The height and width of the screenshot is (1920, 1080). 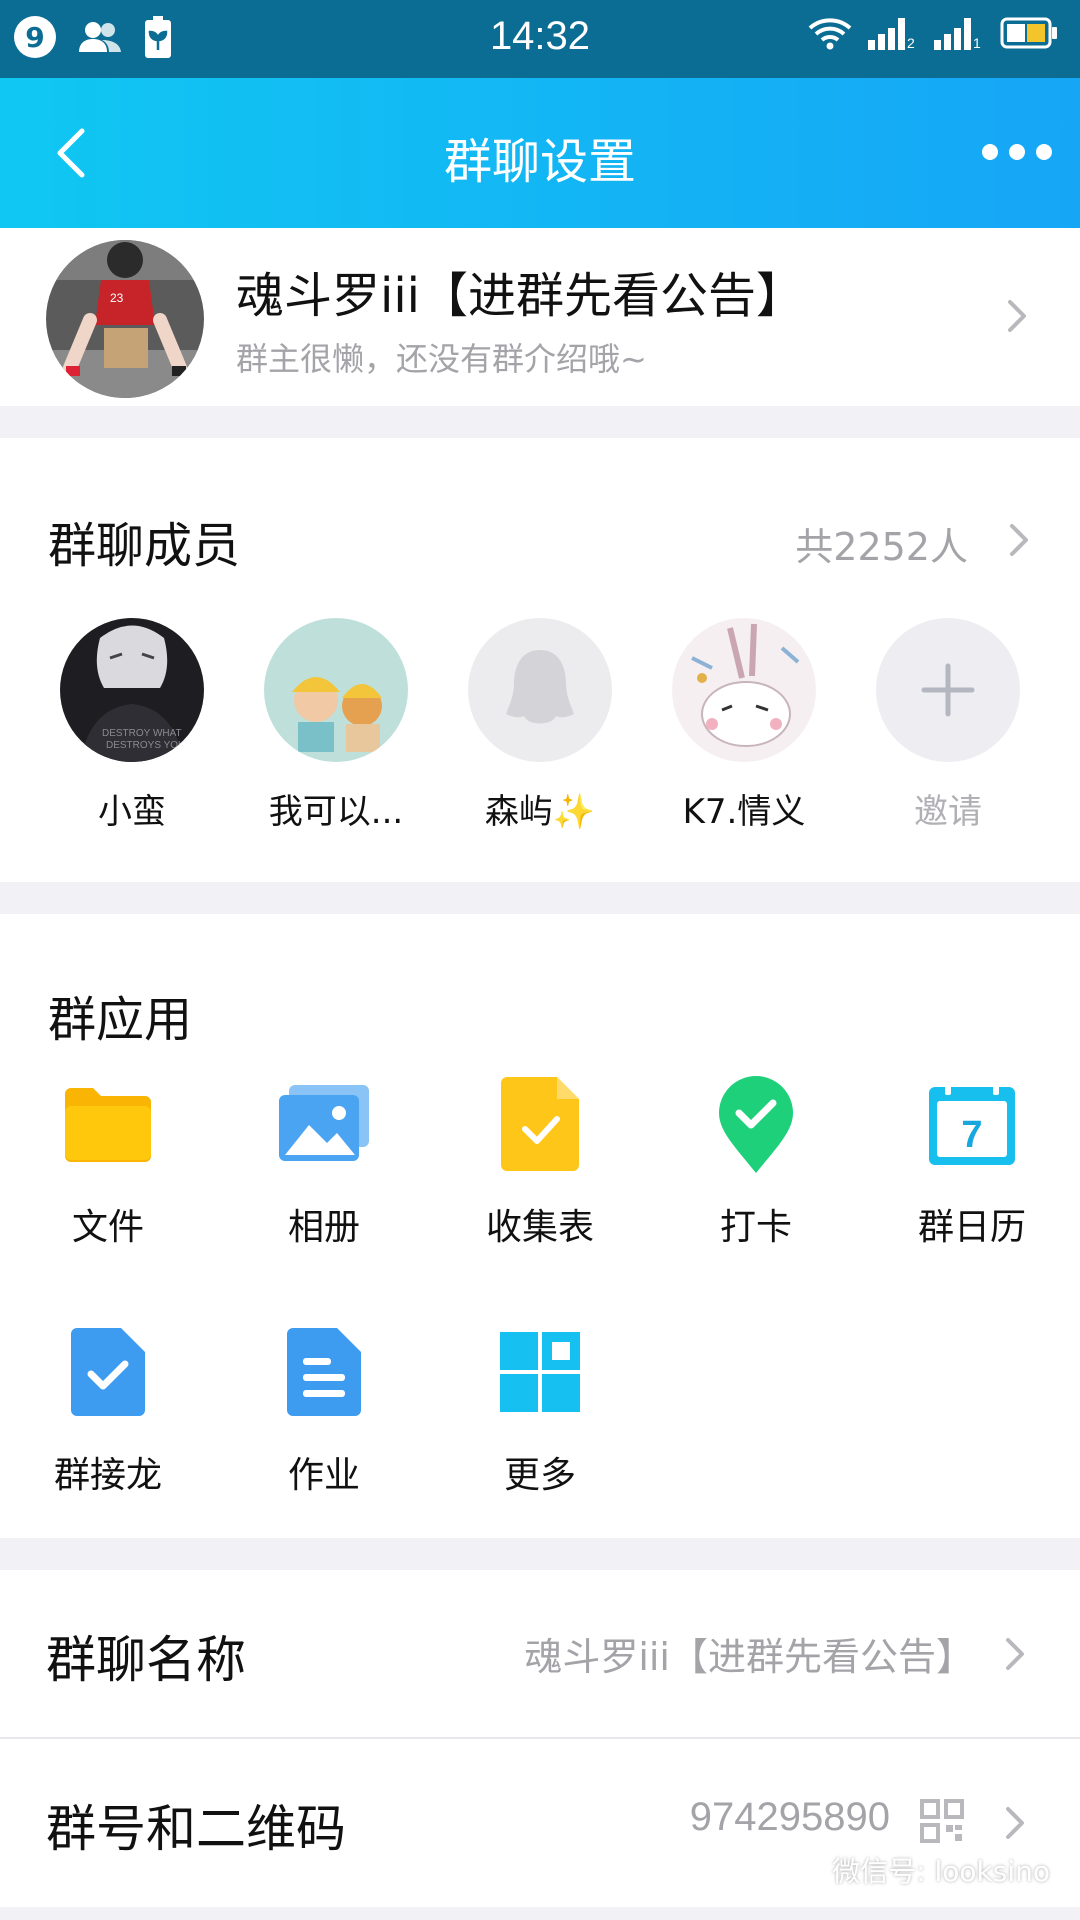 What do you see at coordinates (539, 1475) in the screenshot?
I see `app-label: 更多` at bounding box center [539, 1475].